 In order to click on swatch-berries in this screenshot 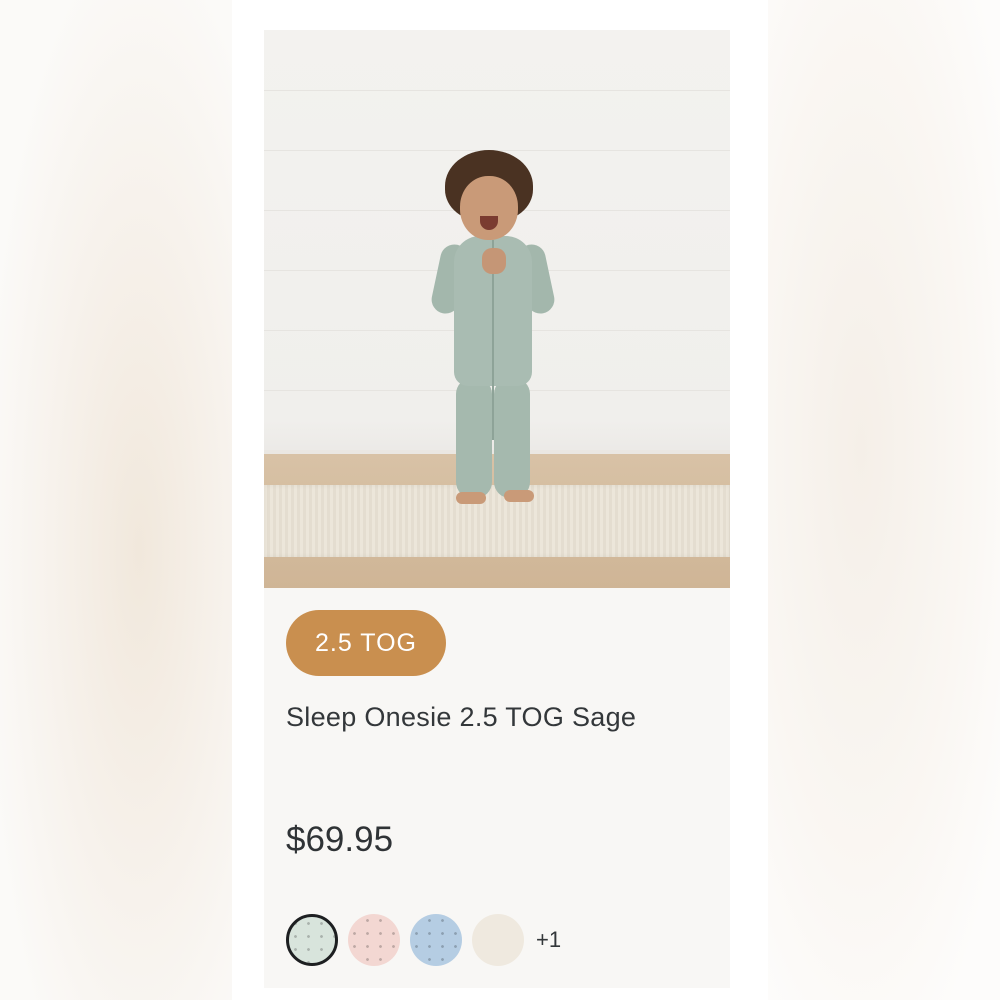, I will do `click(374, 940)`.